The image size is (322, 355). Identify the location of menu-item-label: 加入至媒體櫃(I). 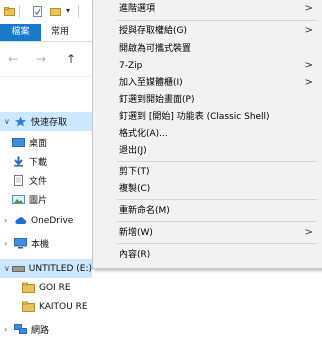
(151, 83).